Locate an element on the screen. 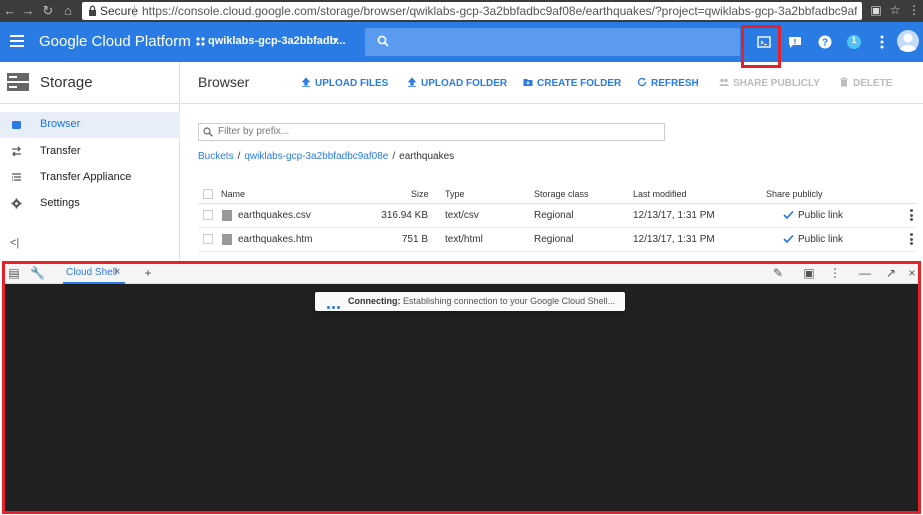 The width and height of the screenshot is (923, 515). share-publicly-button: SHARE PUBLICLY is located at coordinates (769, 83).